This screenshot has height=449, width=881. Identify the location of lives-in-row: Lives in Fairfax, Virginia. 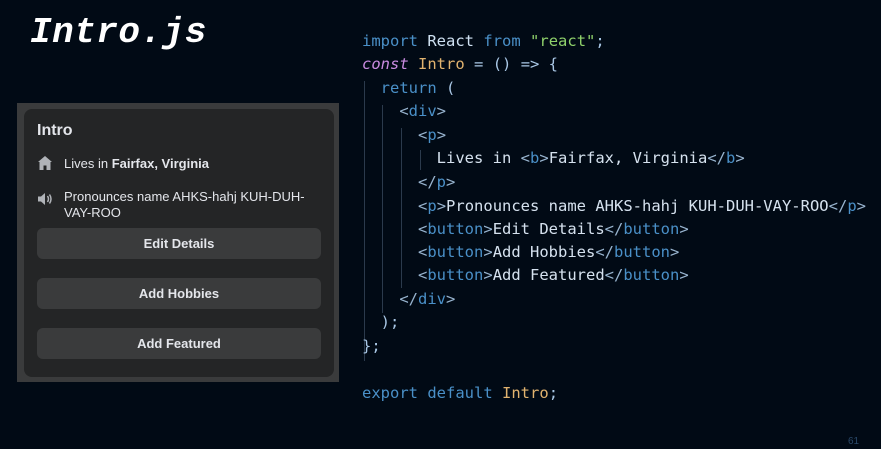
(181, 164).